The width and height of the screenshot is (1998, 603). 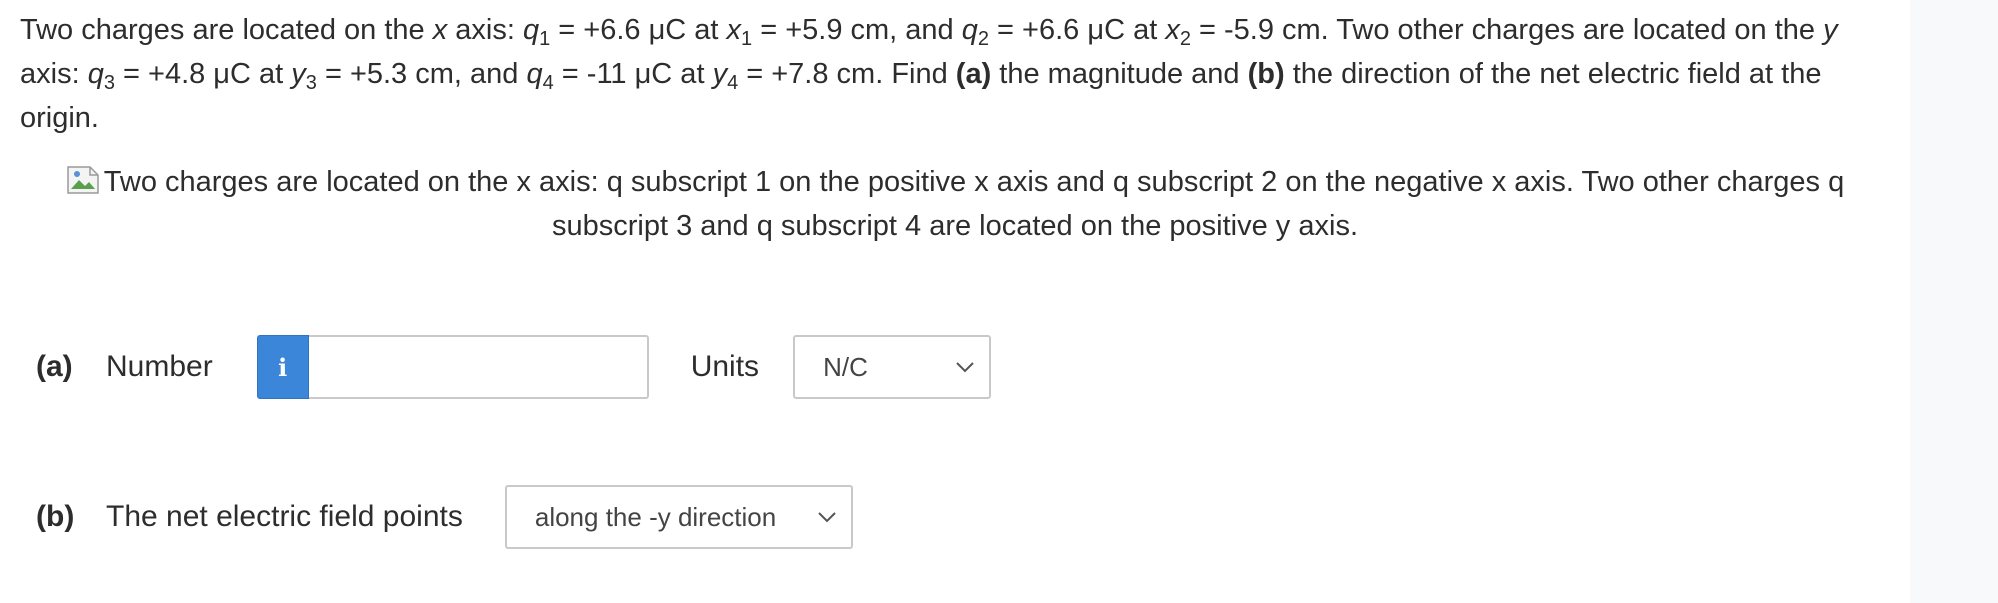 What do you see at coordinates (655, 516) in the screenshot?
I see `direction-selected-value: along the -y direction` at bounding box center [655, 516].